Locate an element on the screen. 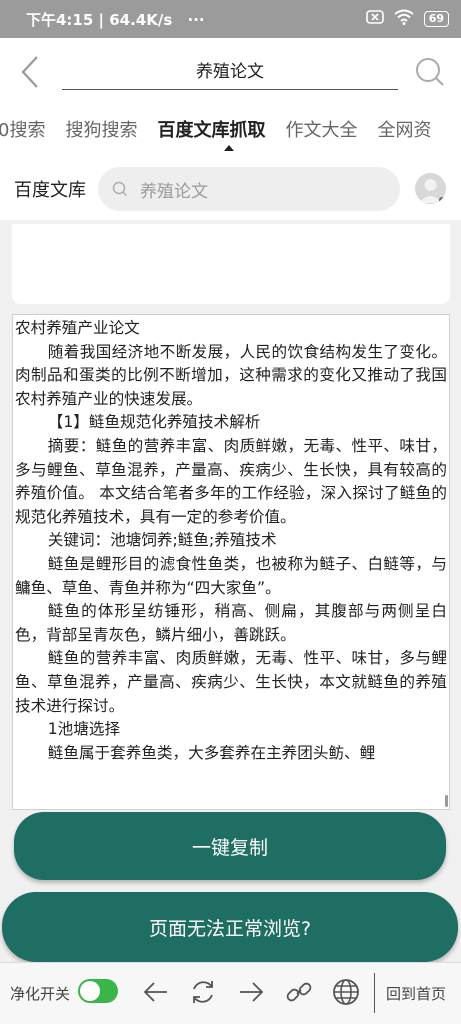 The image size is (461, 1024). doc-paragraph: 1池塘选择 is located at coordinates (84, 729).